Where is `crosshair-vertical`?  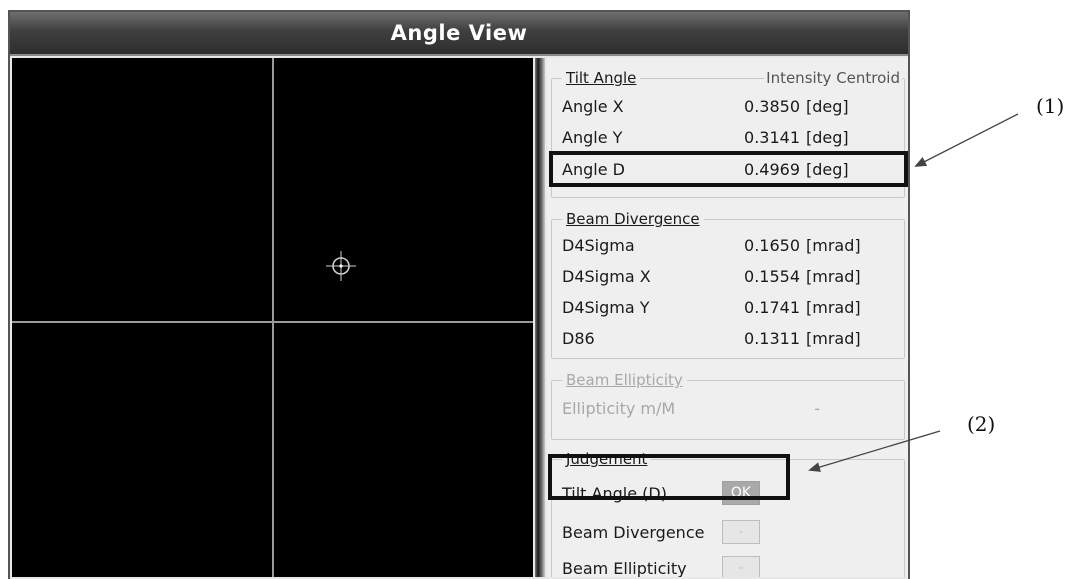
crosshair-vertical is located at coordinates (273, 317).